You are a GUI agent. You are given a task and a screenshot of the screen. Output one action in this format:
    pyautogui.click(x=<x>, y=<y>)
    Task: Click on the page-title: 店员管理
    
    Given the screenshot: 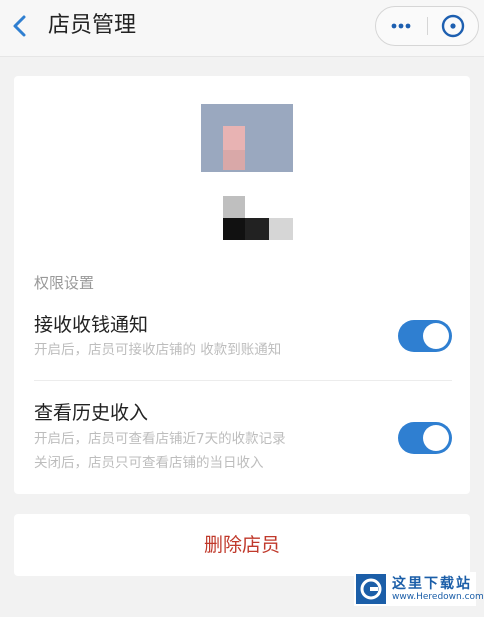 What is the action you would take?
    pyautogui.click(x=92, y=25)
    